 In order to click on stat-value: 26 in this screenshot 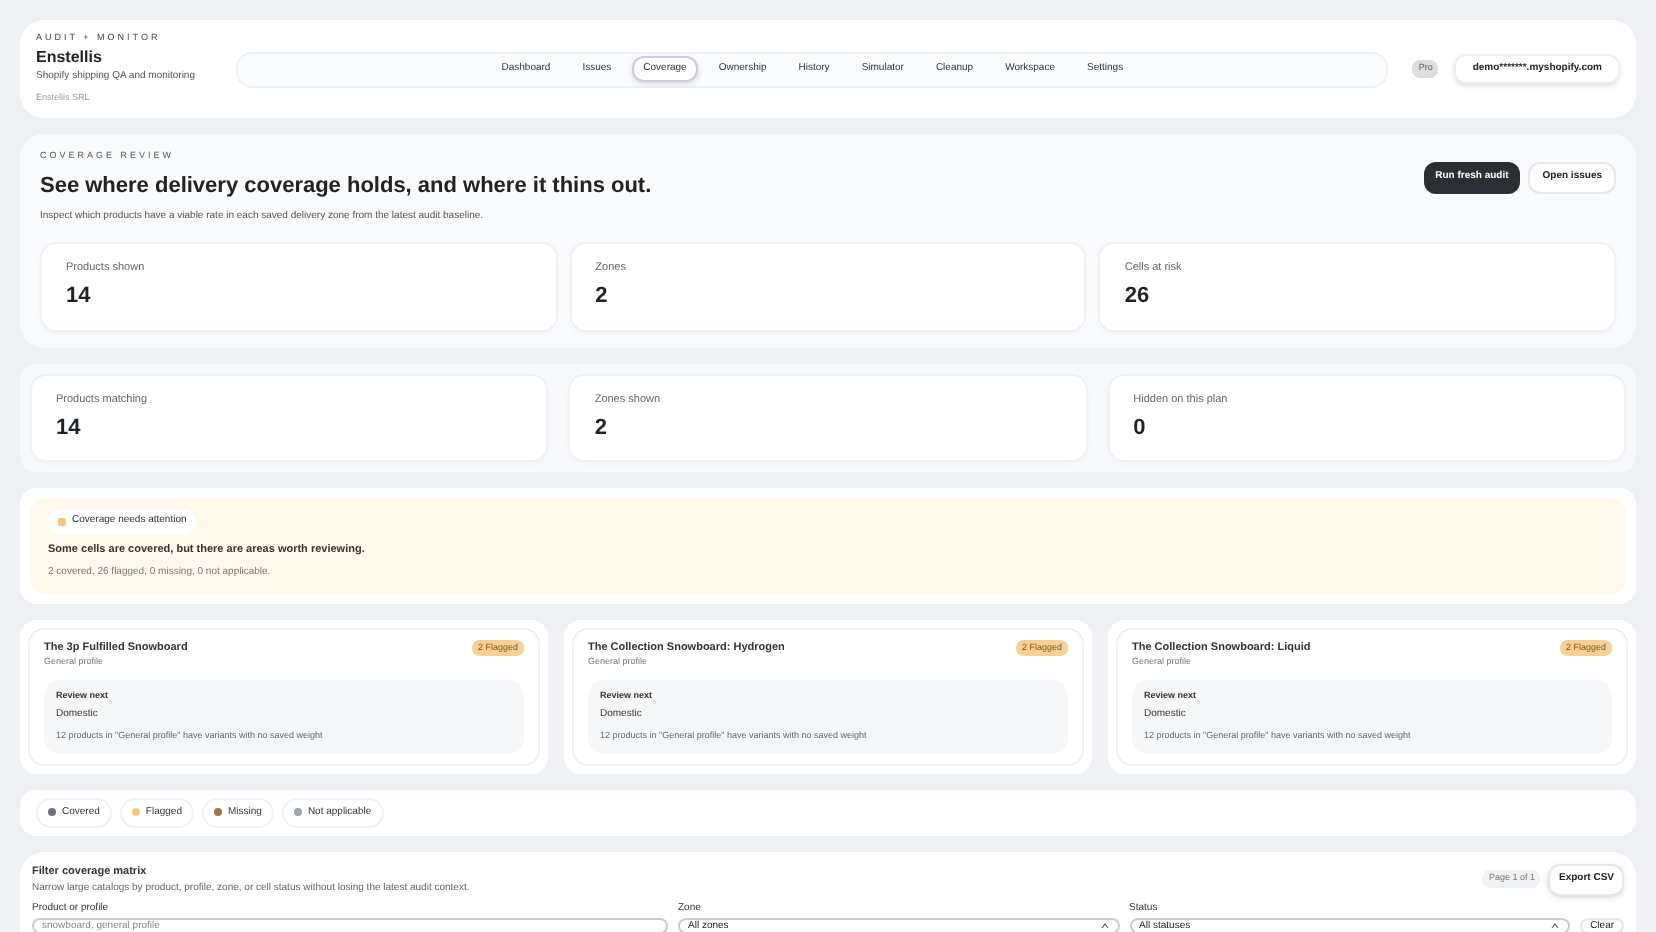, I will do `click(1138, 297)`.